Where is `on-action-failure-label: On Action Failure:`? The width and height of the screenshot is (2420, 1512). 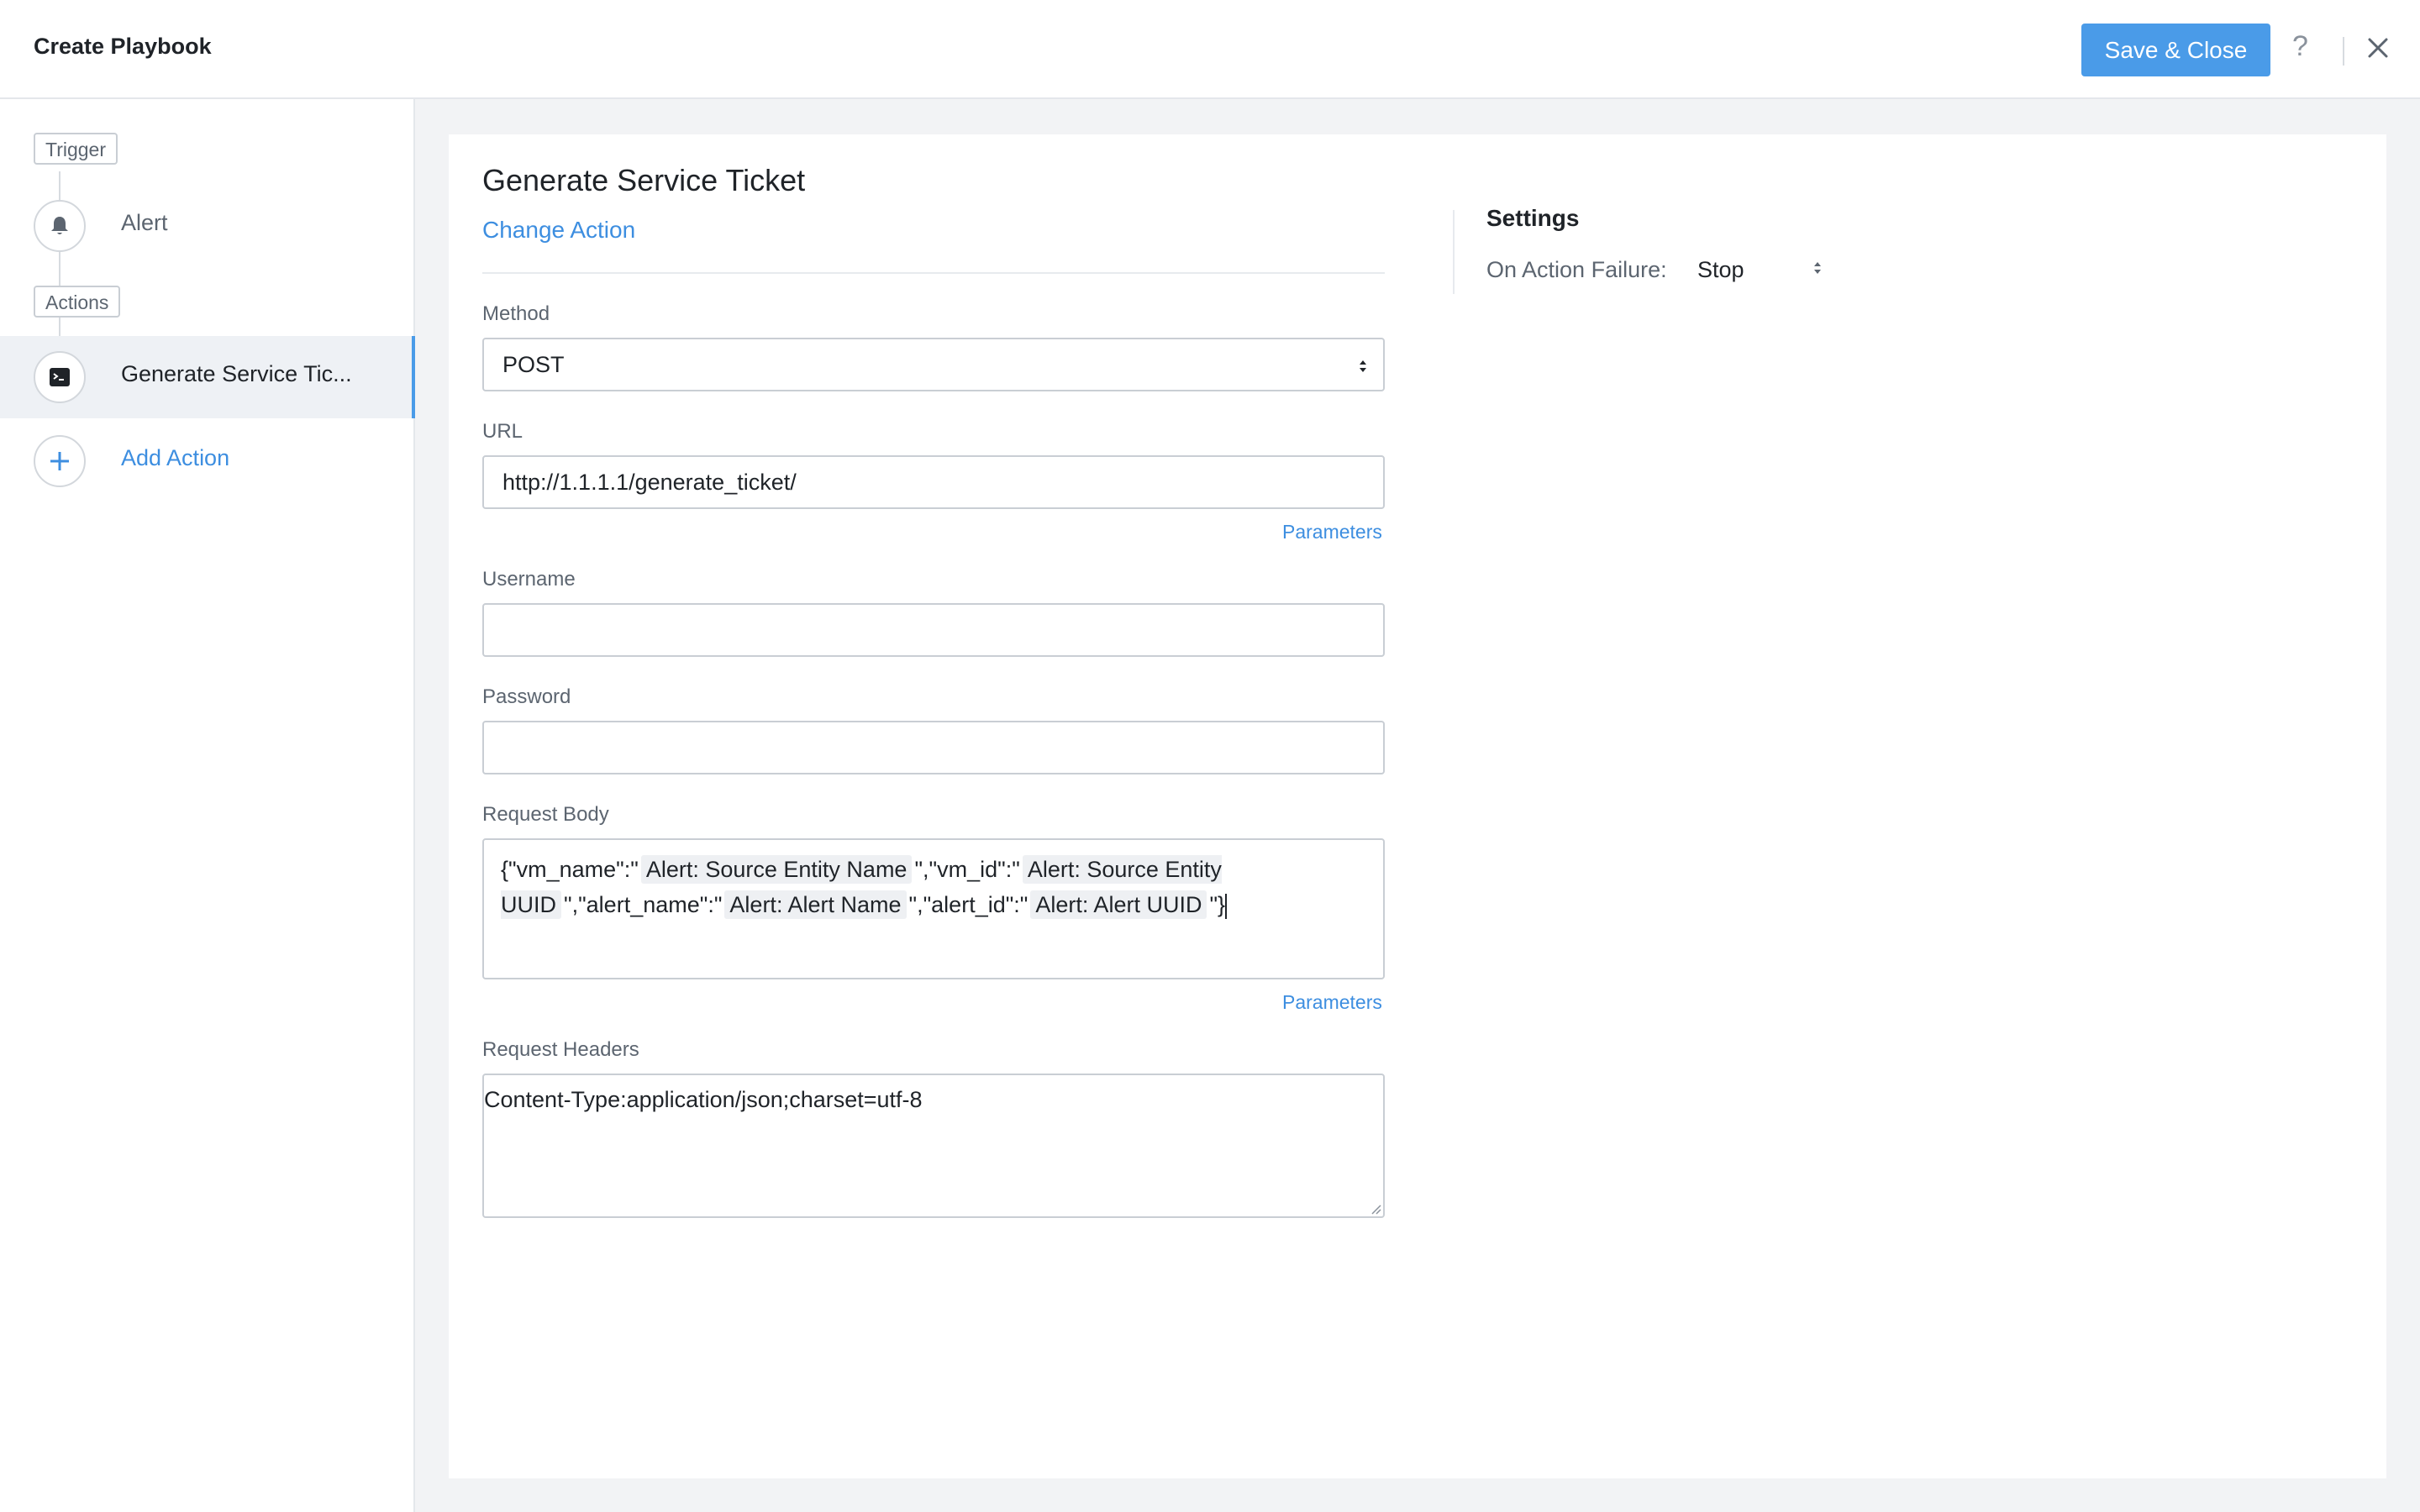 on-action-failure-label: On Action Failure: is located at coordinates (1576, 269).